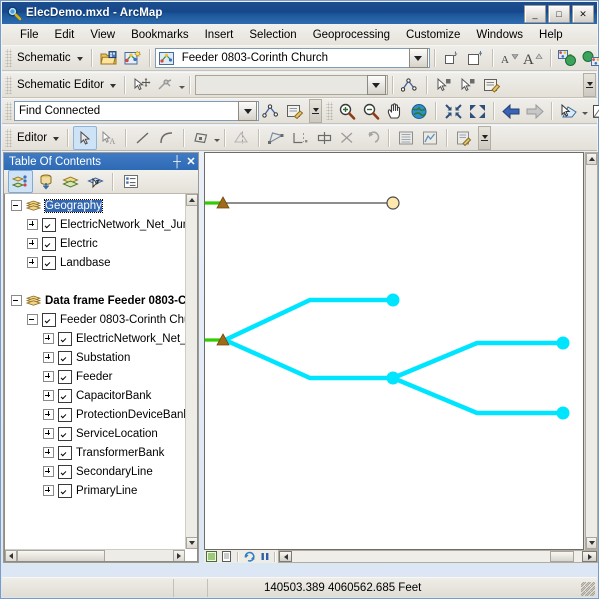 The height and width of the screenshot is (599, 599). What do you see at coordinates (95, 262) in the screenshot?
I see `toc-row: Landbase` at bounding box center [95, 262].